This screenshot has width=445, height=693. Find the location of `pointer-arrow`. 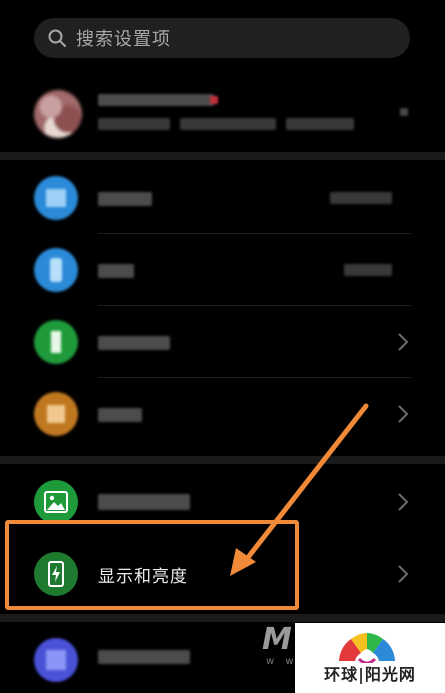

pointer-arrow is located at coordinates (299, 489).